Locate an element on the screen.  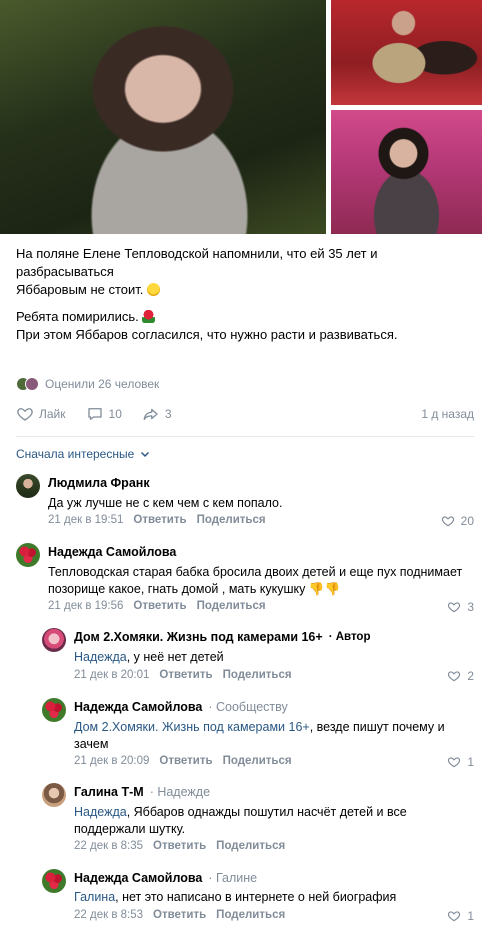
comment-meta: 21 дек в 19:56 Ответить Поделиться is located at coordinates (157, 606).